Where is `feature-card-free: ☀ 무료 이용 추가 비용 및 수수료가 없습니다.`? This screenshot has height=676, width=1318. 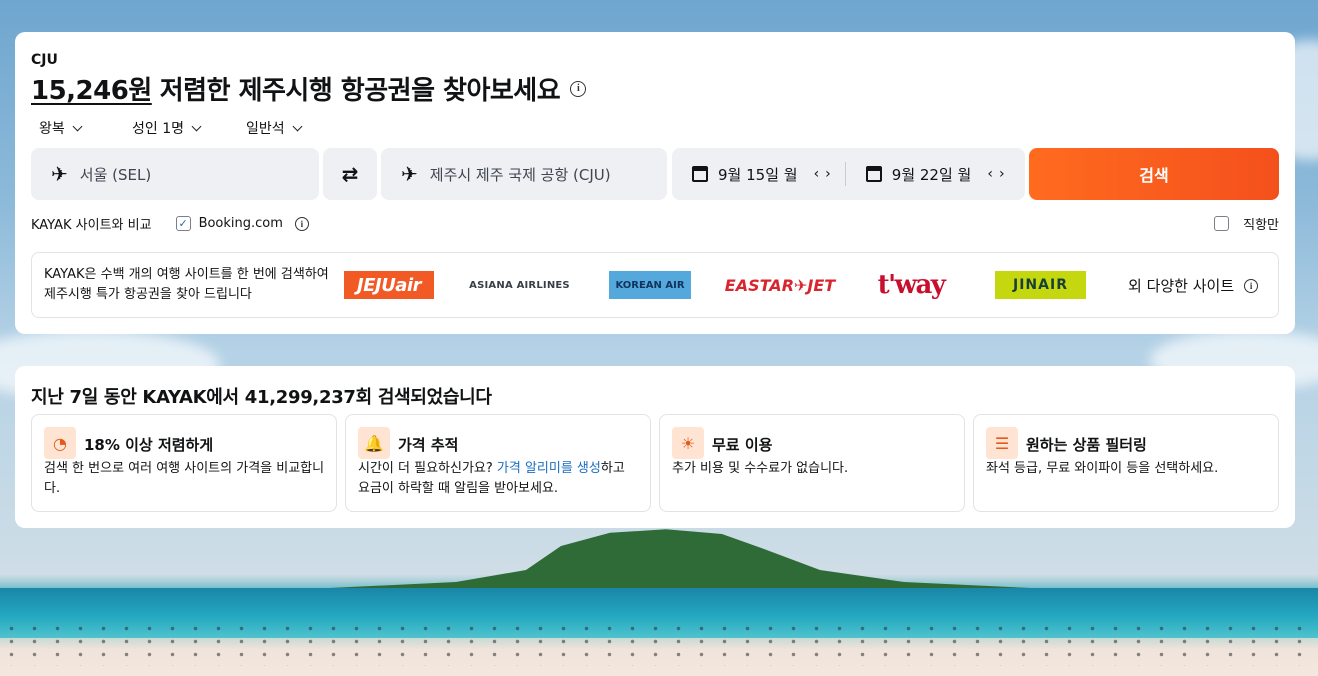
feature-card-free: ☀ 무료 이용 추가 비용 및 수수료가 없습니다. is located at coordinates (812, 463).